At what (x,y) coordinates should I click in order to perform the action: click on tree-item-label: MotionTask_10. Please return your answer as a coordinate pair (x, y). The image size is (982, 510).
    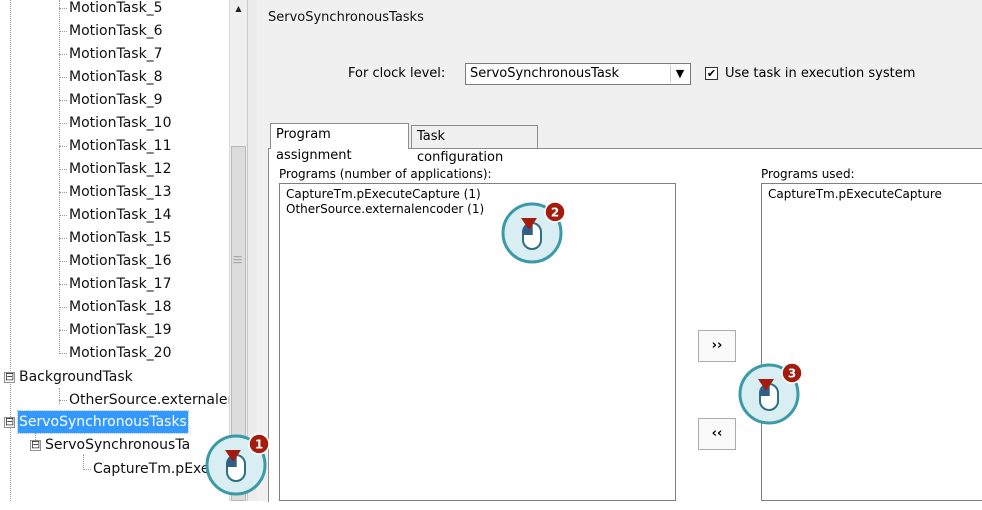
    Looking at the image, I should click on (120, 123).